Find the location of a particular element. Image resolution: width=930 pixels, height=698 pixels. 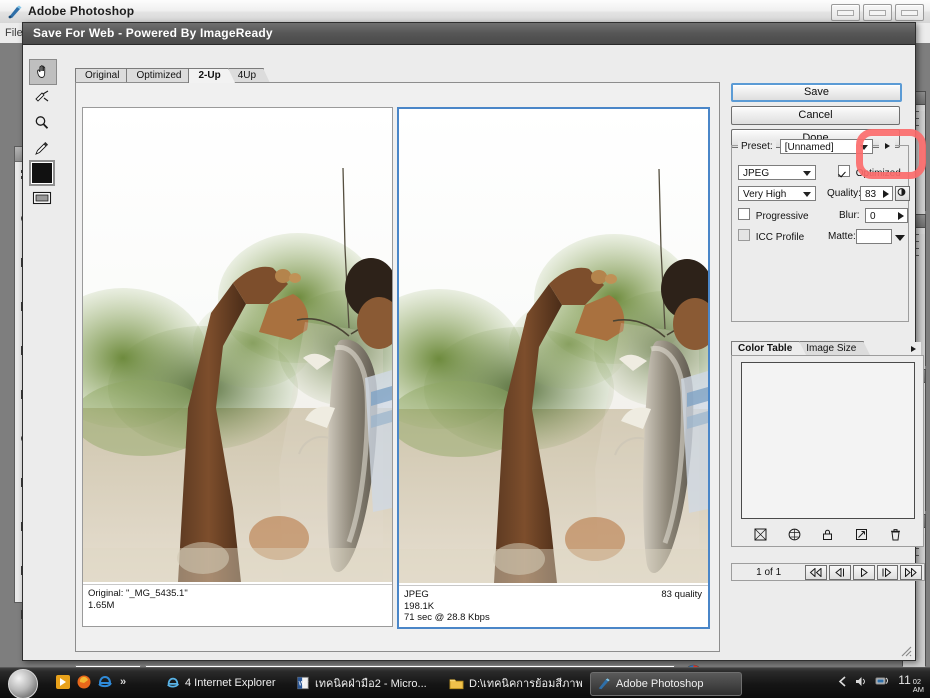

close-button is located at coordinates (909, 12).